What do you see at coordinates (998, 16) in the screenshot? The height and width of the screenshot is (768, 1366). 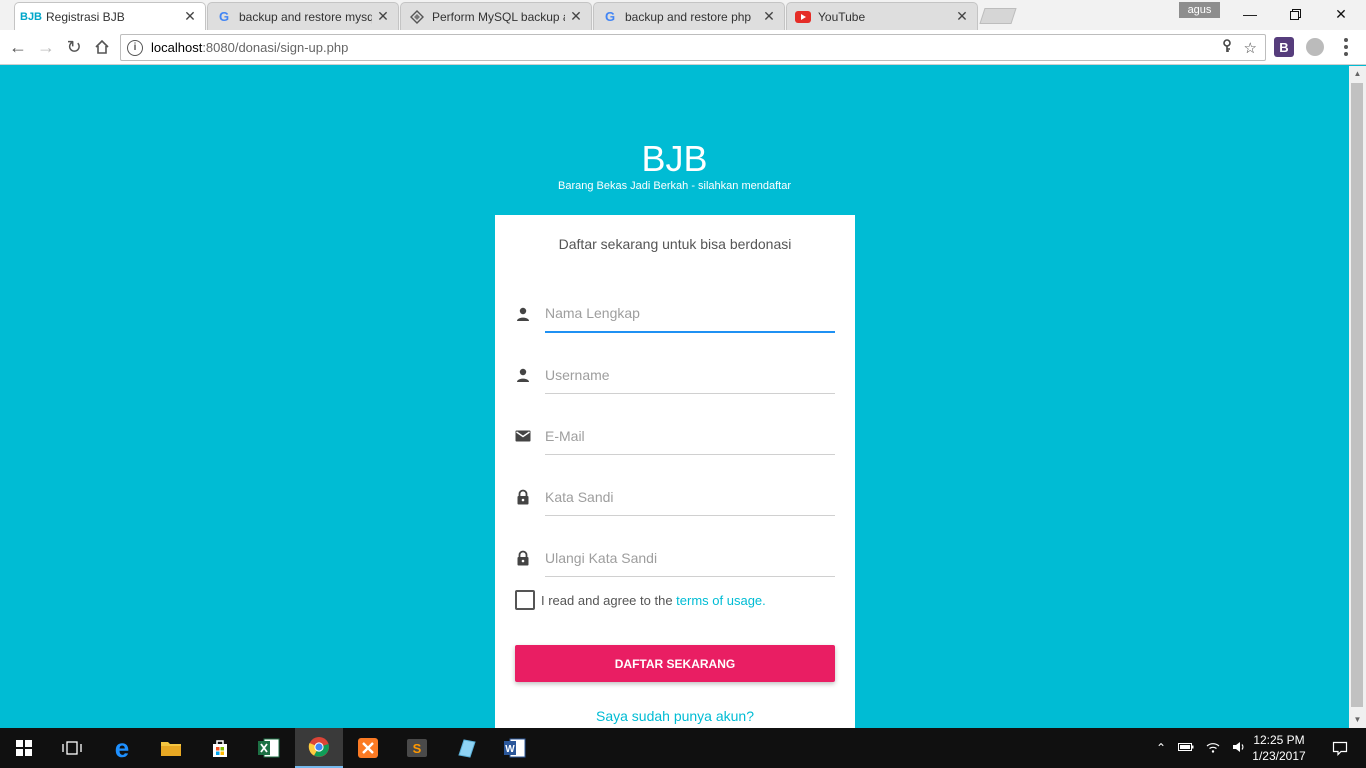 I see `new-tab-button` at bounding box center [998, 16].